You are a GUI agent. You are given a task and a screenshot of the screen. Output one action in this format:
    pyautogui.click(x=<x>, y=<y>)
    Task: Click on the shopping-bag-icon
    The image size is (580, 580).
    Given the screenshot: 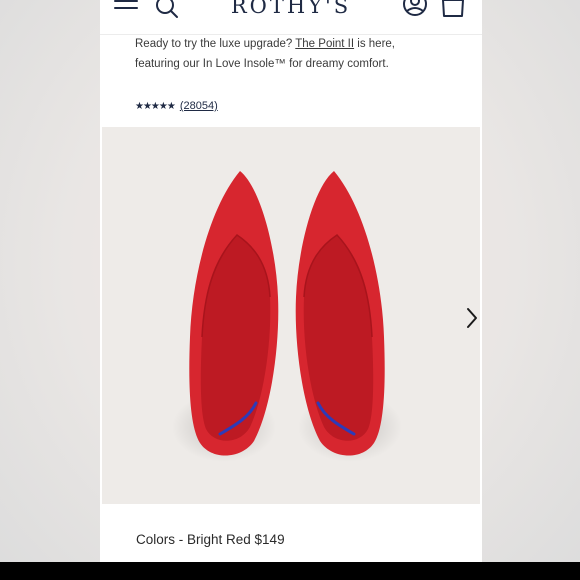 What is the action you would take?
    pyautogui.click(x=453, y=10)
    